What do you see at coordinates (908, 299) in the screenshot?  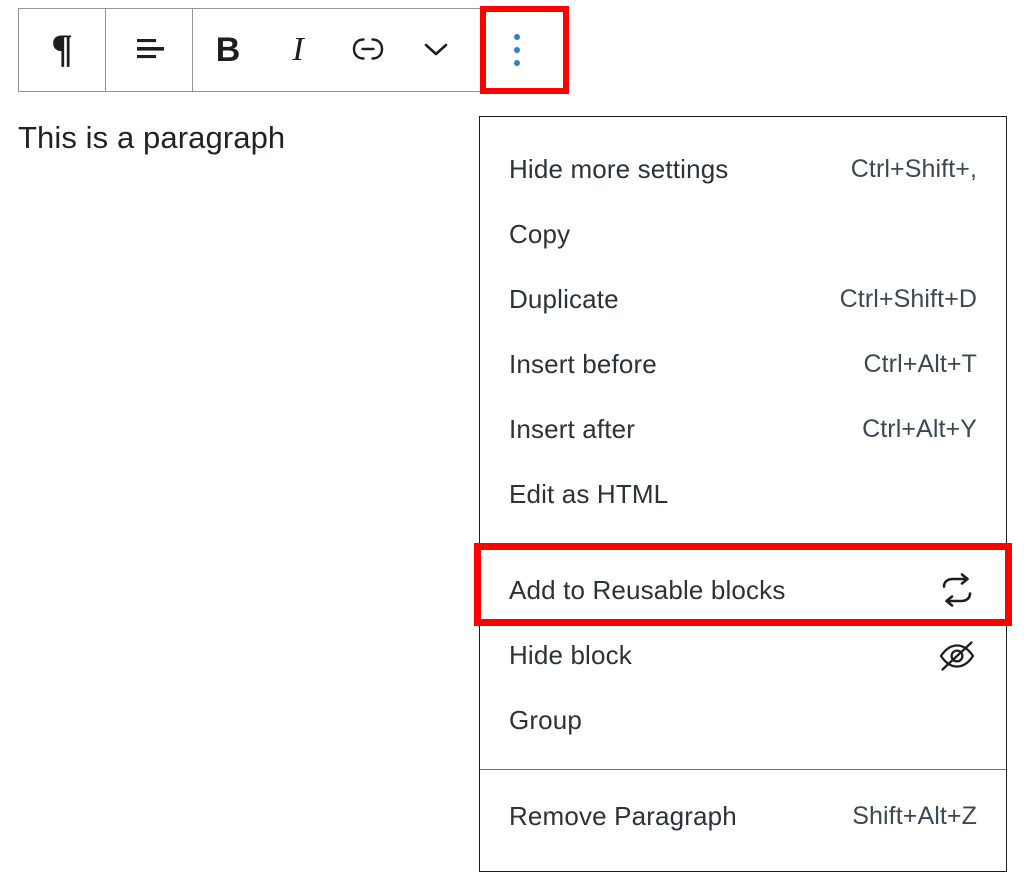 I see `menu-item-shortcut: Ctrl+Shift+D` at bounding box center [908, 299].